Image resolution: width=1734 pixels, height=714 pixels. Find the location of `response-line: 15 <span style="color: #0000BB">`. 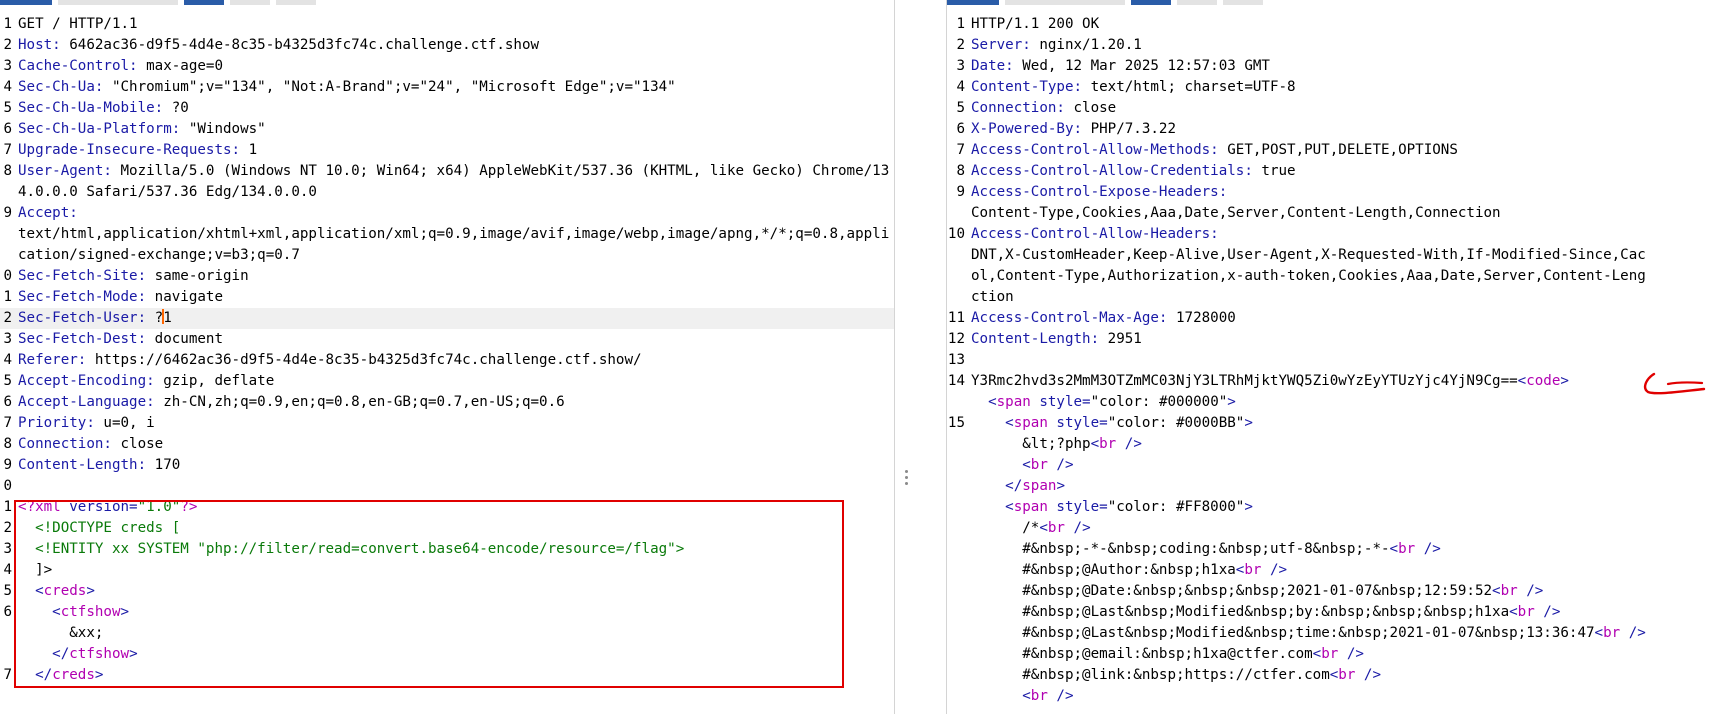

response-line: 15 <span style="color: #0000BB"> is located at coordinates (1340, 423).